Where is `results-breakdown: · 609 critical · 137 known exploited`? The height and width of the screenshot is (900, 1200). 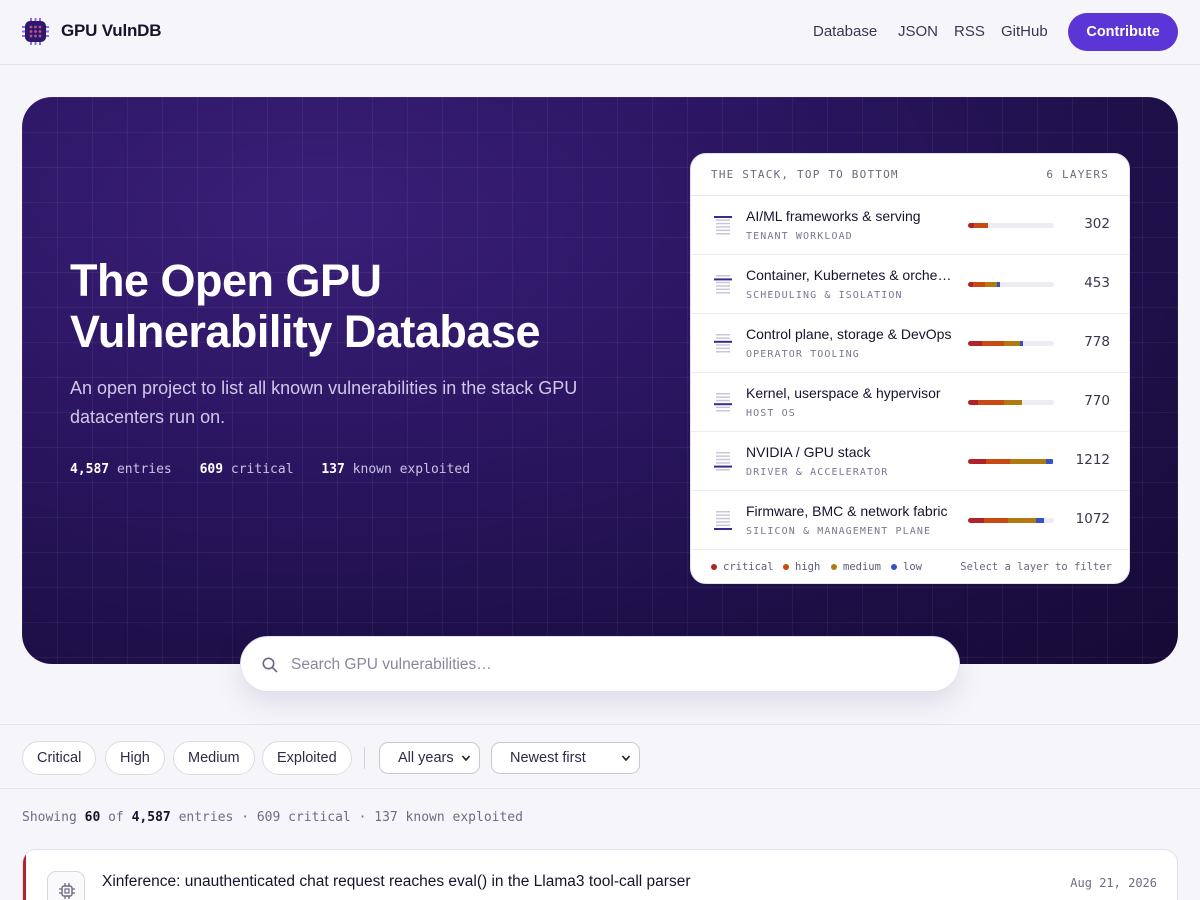
results-breakdown: · 609 critical · 137 known exploited is located at coordinates (382, 817).